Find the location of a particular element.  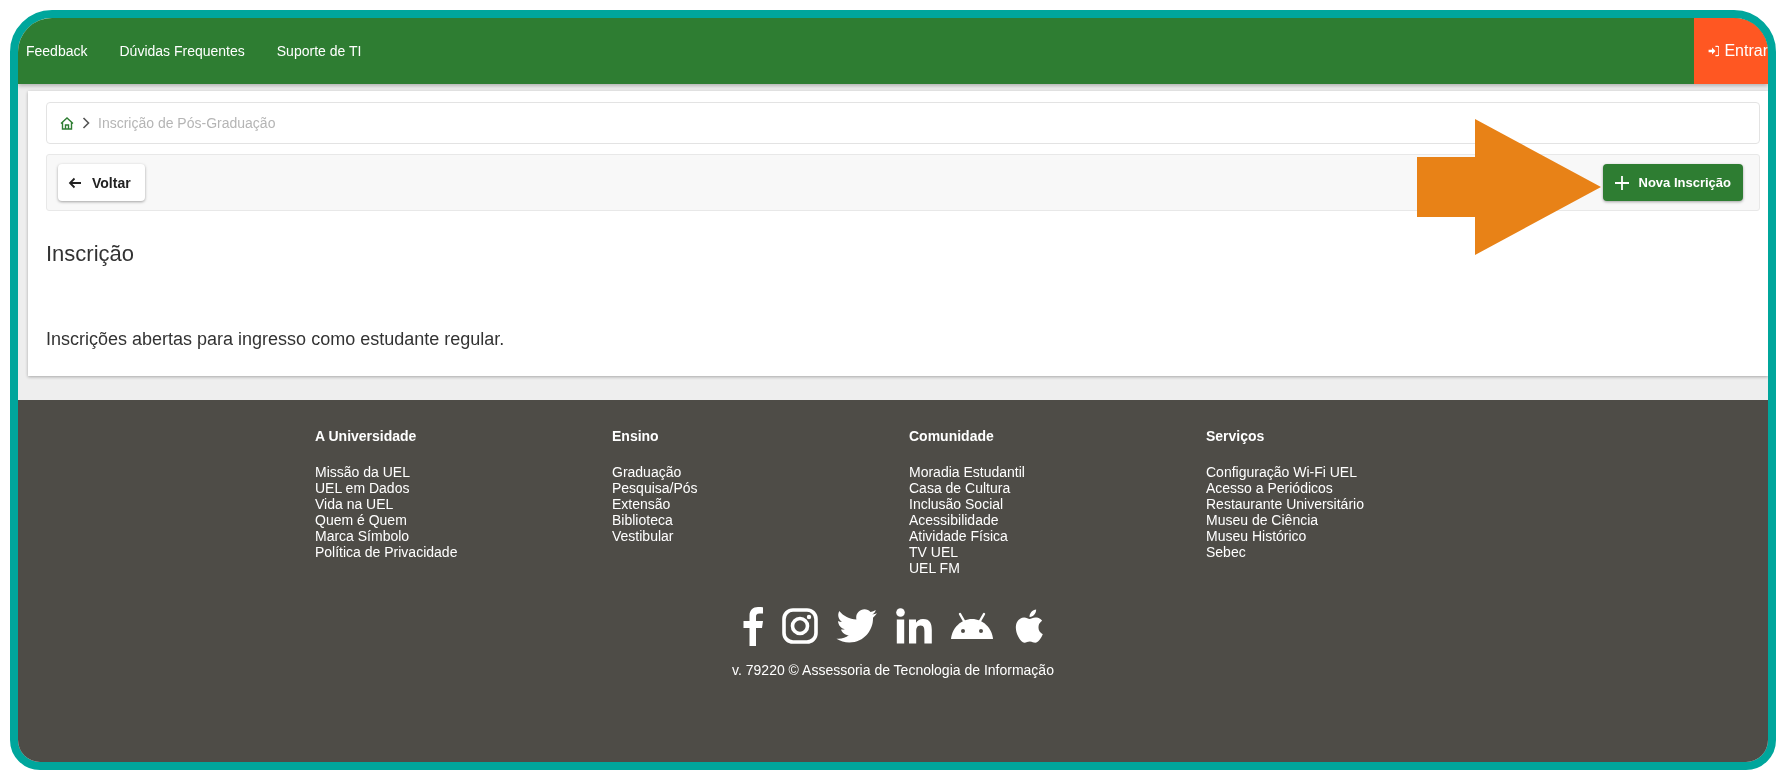

footer-link: Política de Privacidade is located at coordinates (463, 552).